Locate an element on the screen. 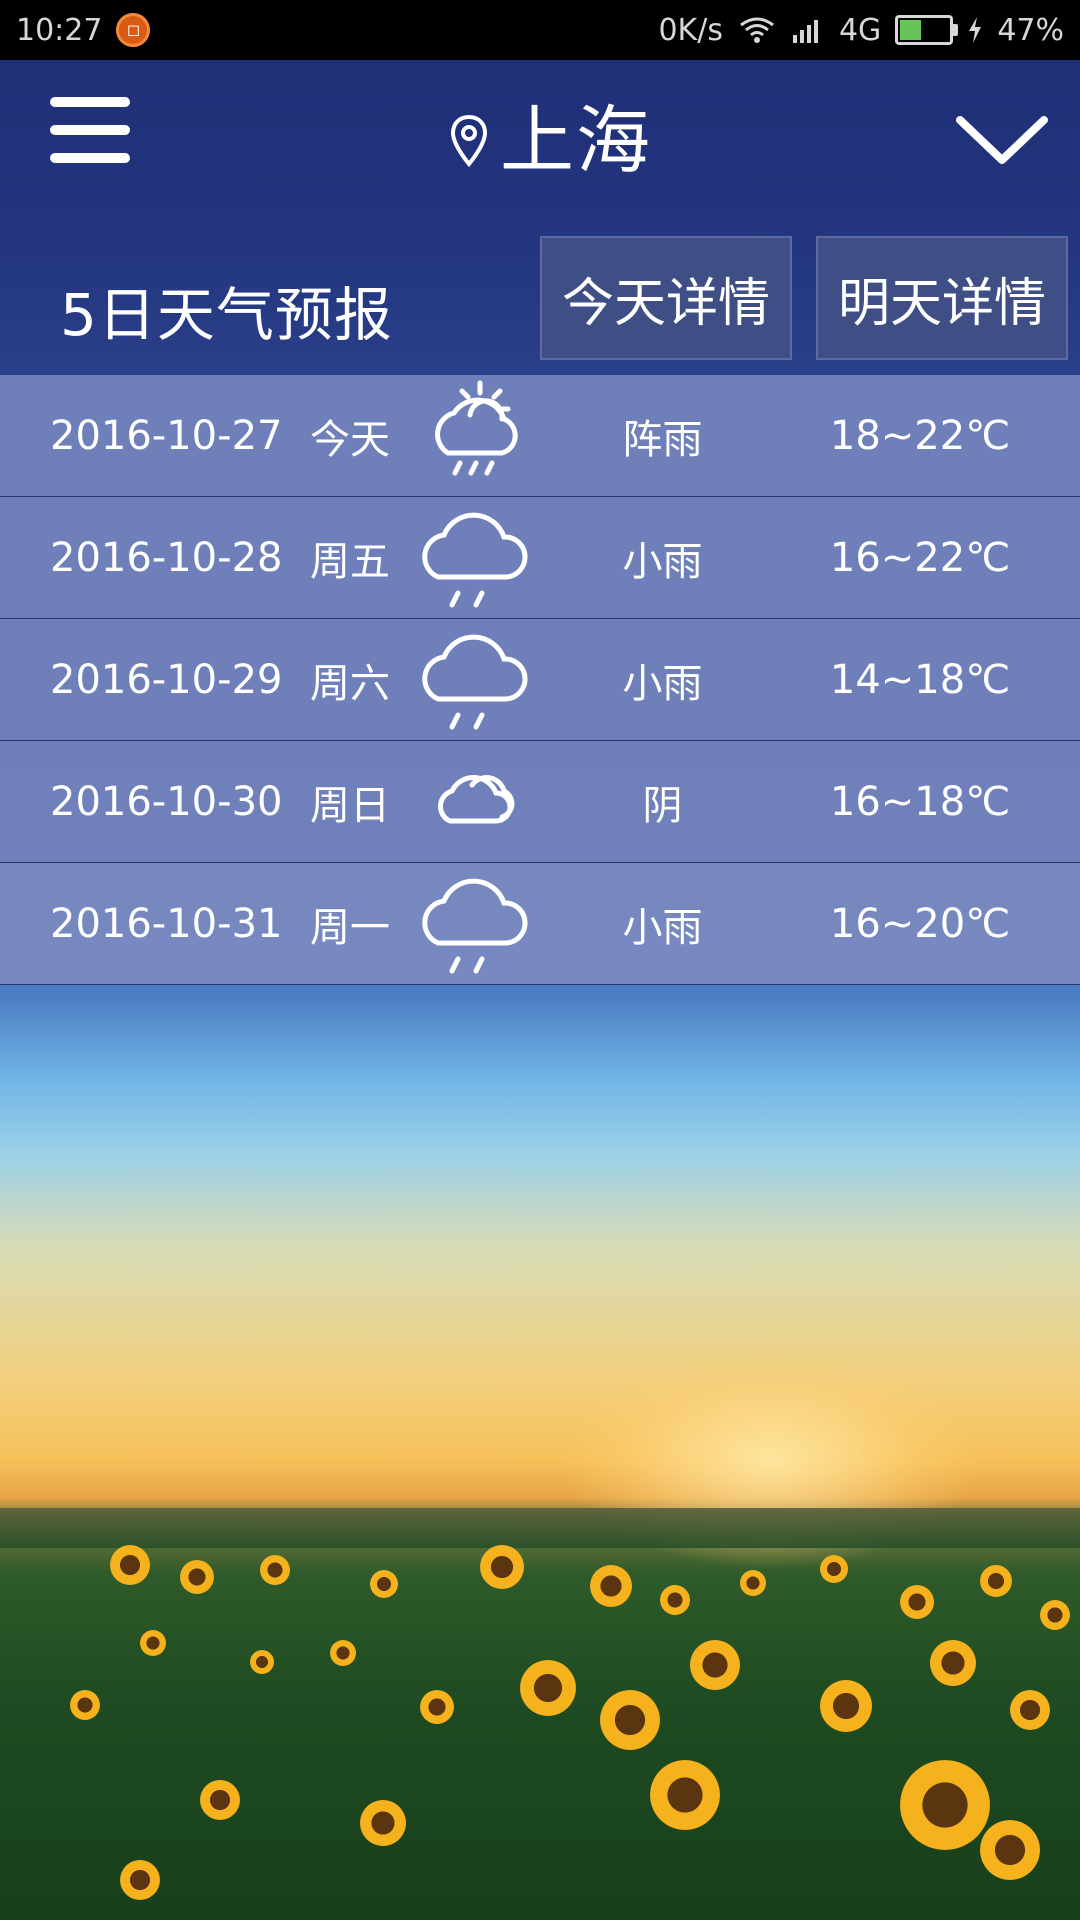 This screenshot has width=1080, height=1920. battery-percent: 47% is located at coordinates (1030, 30).